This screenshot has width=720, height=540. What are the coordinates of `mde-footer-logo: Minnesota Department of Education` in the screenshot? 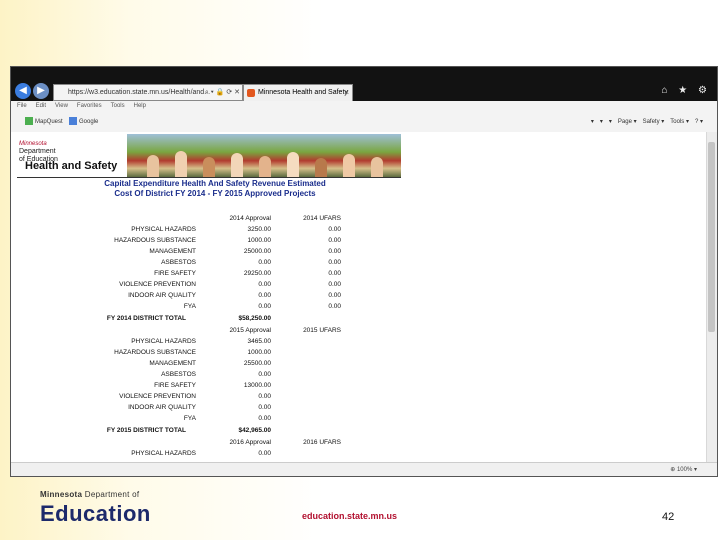 It's located at (95, 508).